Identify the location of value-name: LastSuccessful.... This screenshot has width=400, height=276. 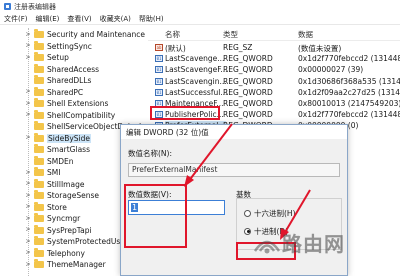
(196, 92).